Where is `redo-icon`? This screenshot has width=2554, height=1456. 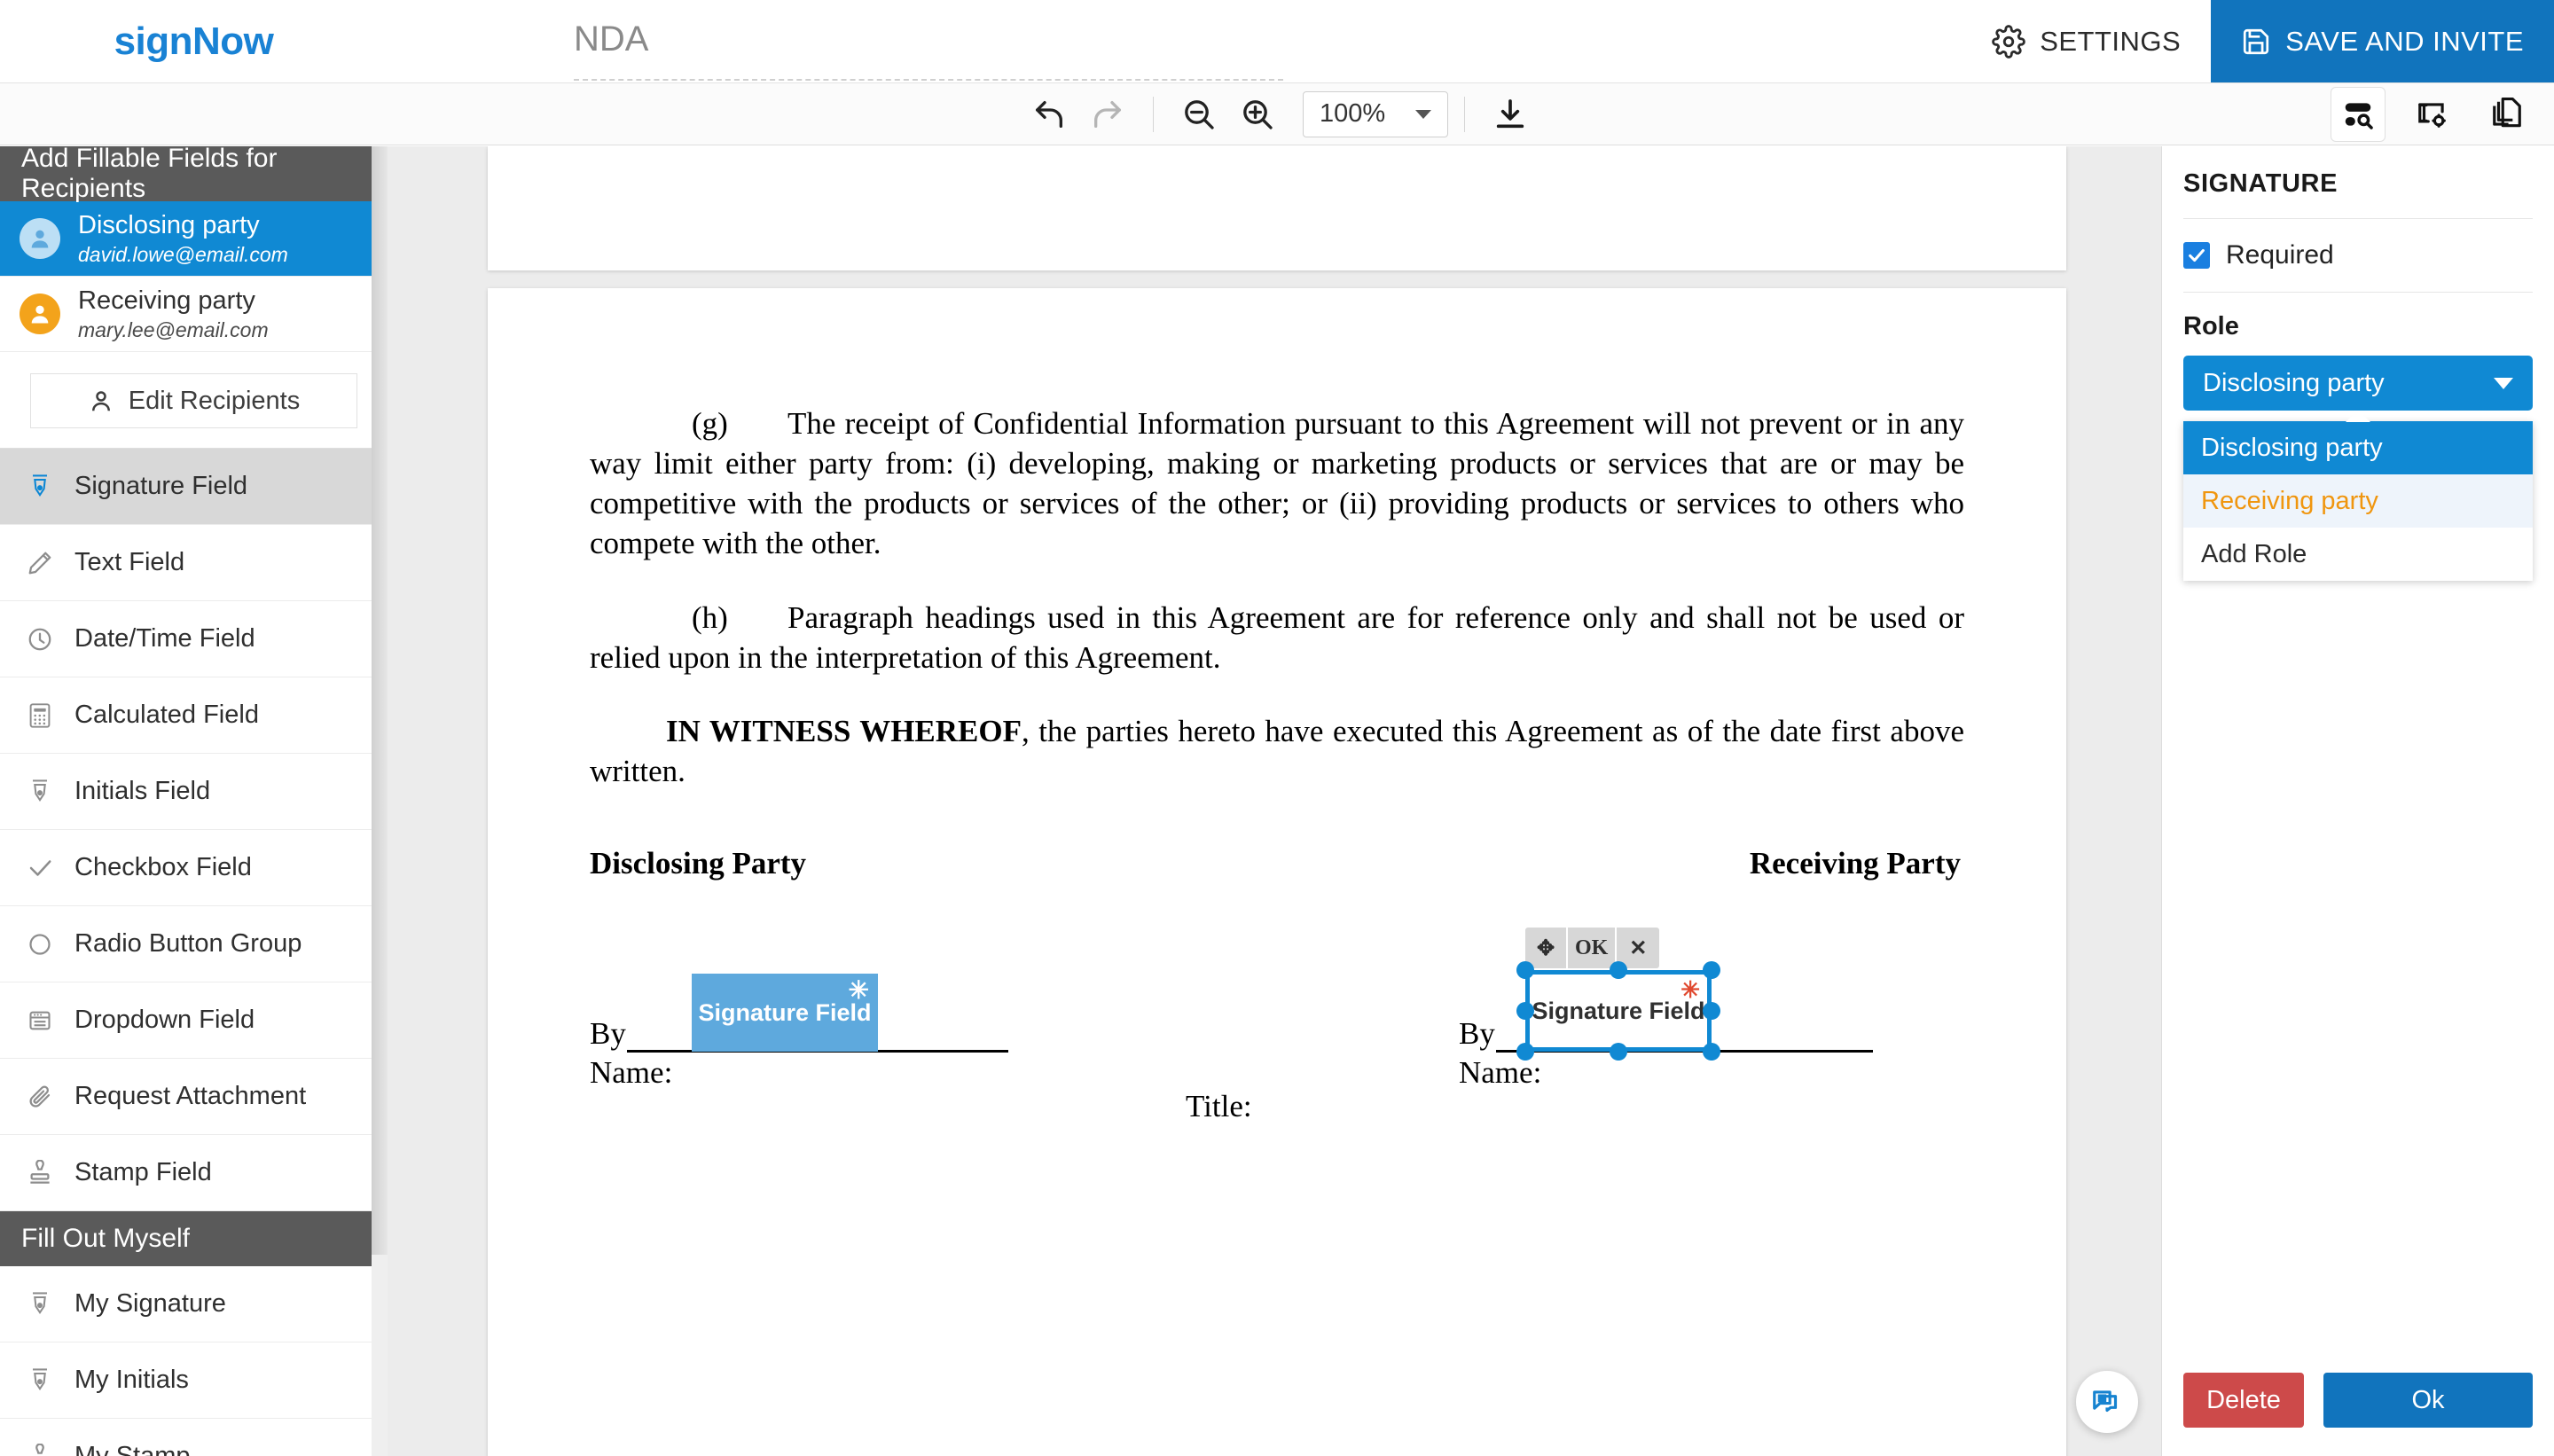
redo-icon is located at coordinates (1107, 114).